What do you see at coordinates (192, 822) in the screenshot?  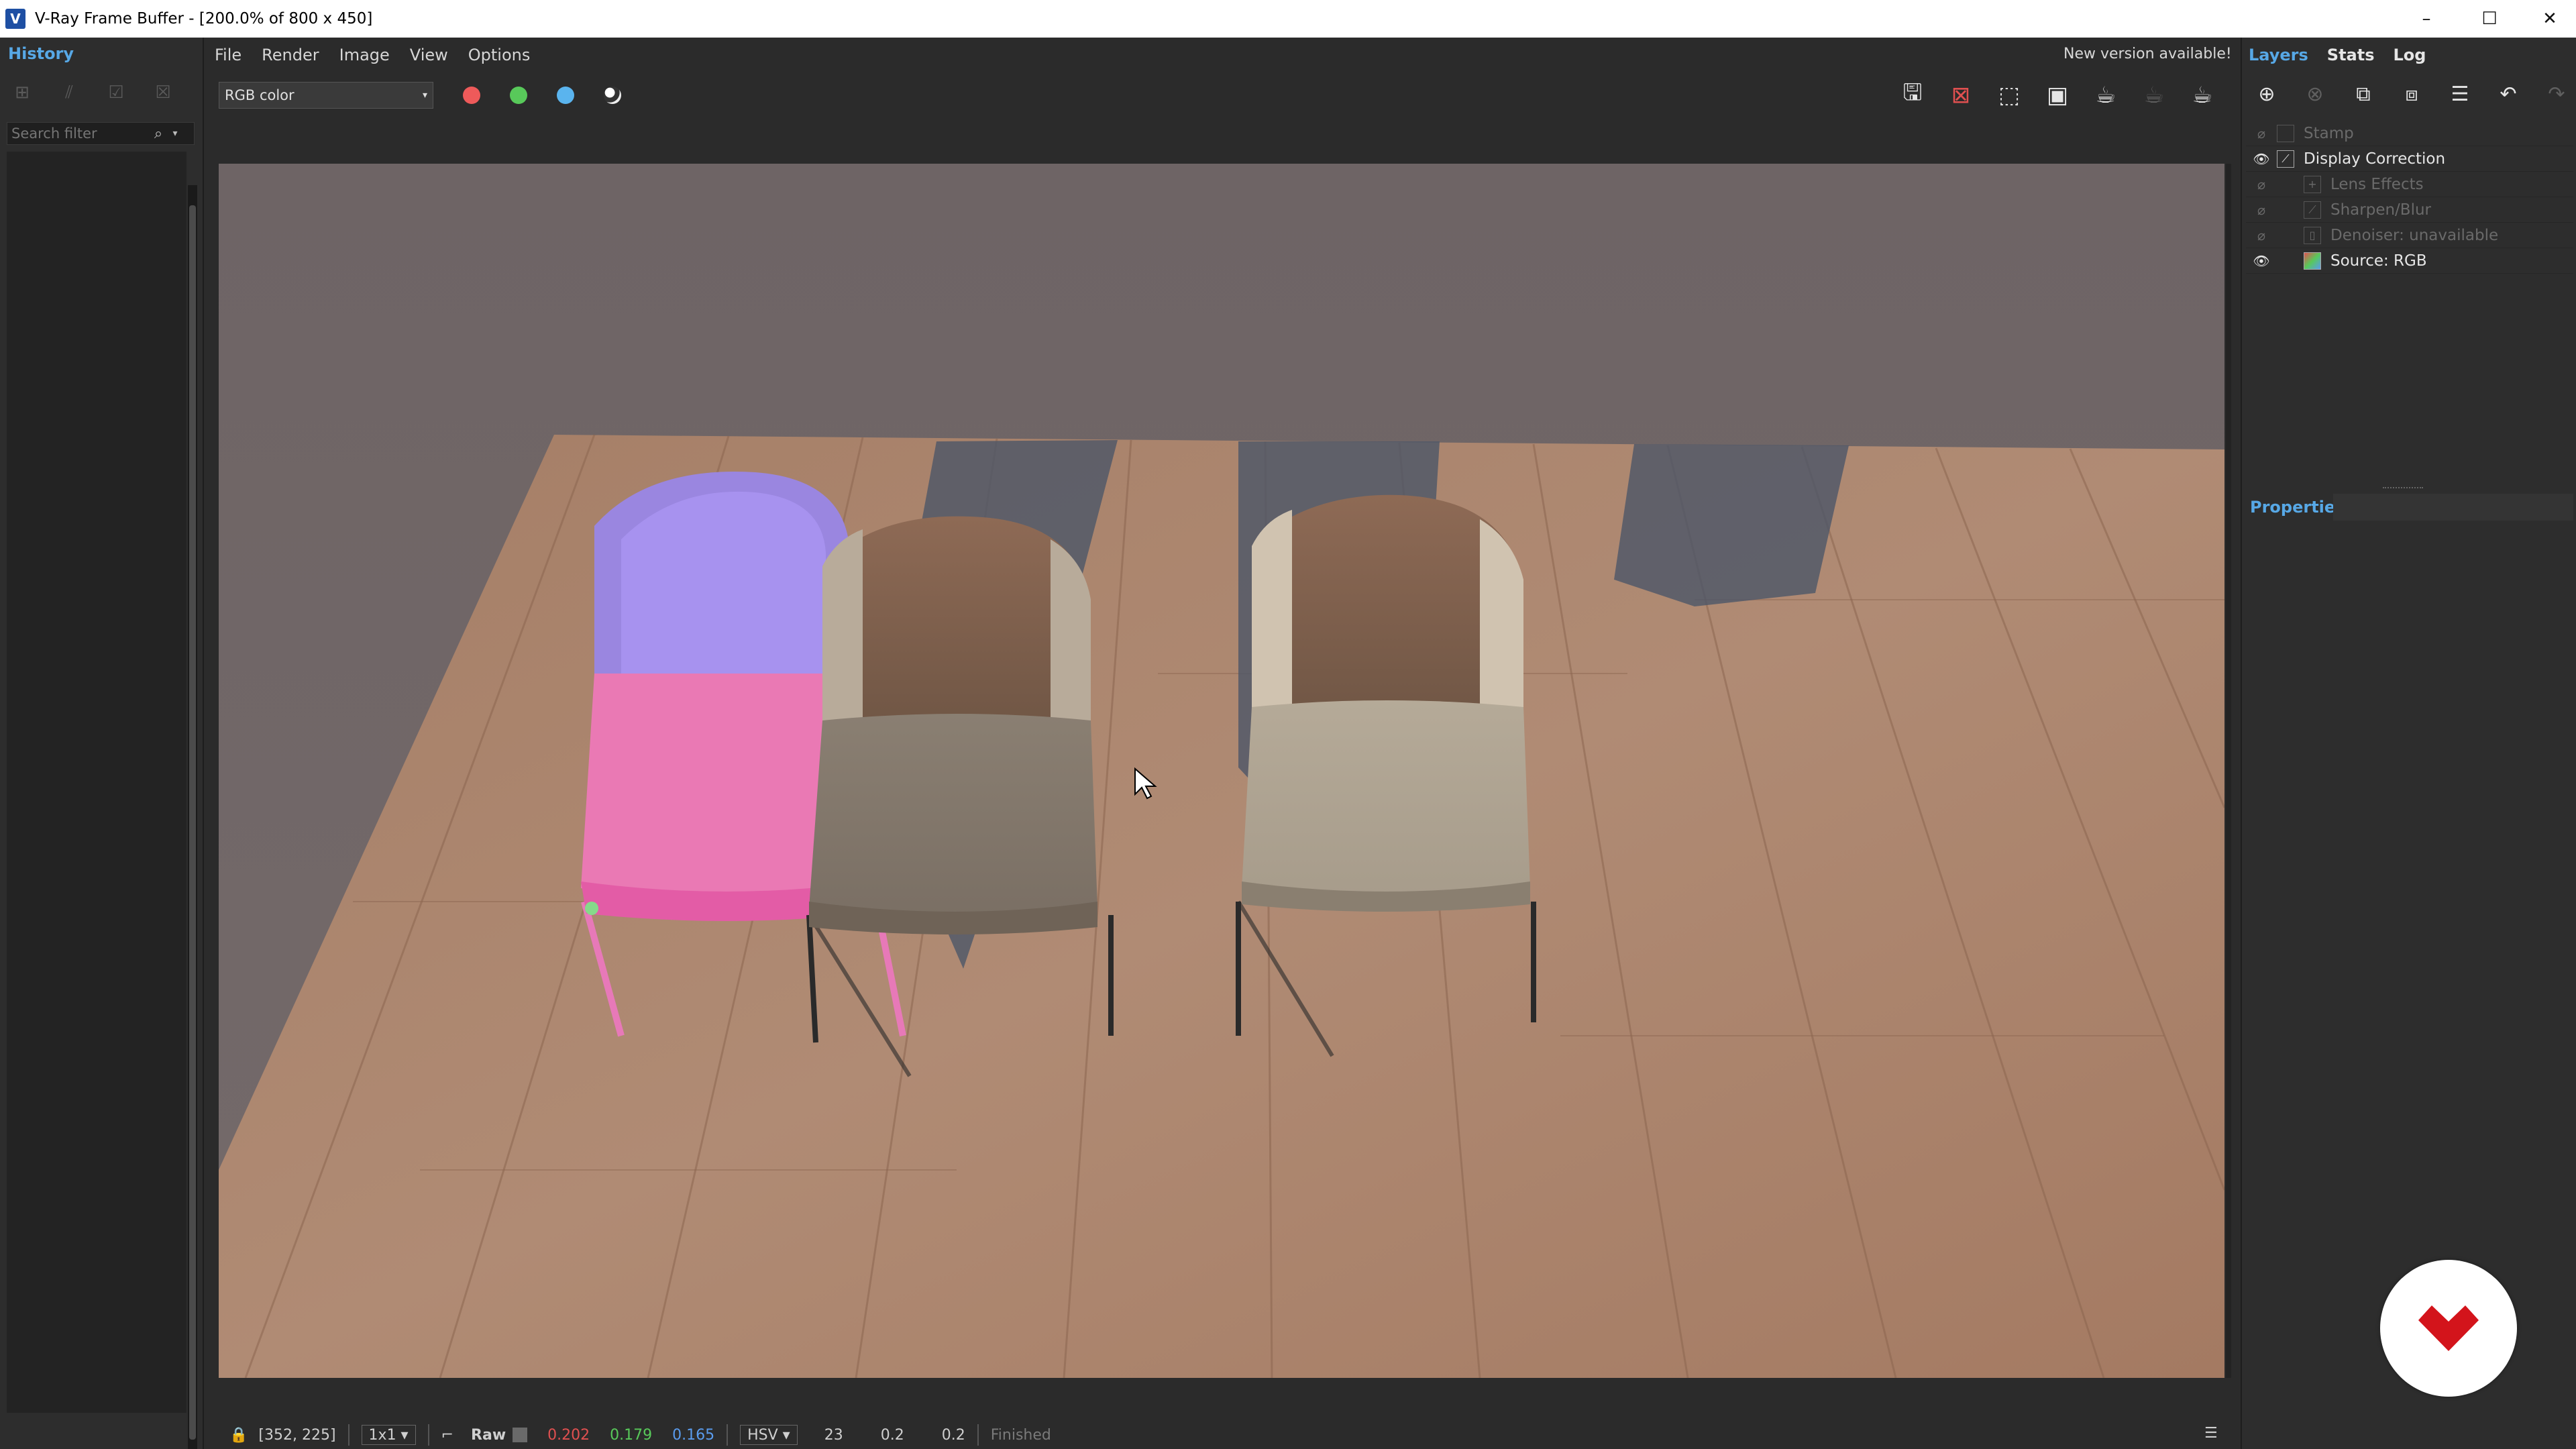 I see `scrollbar-thumb` at bounding box center [192, 822].